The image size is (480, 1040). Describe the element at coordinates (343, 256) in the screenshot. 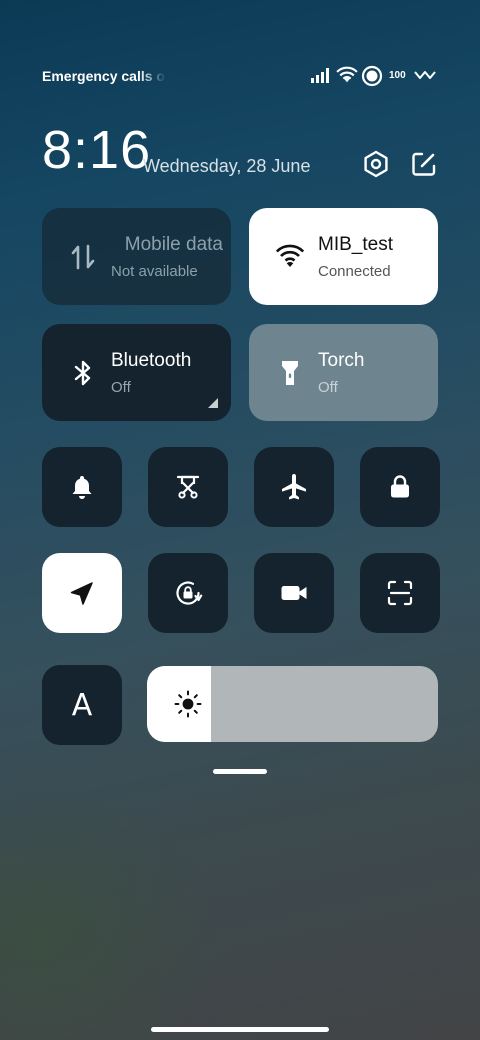

I see `wifi-tile: MIB_test Connected` at that location.